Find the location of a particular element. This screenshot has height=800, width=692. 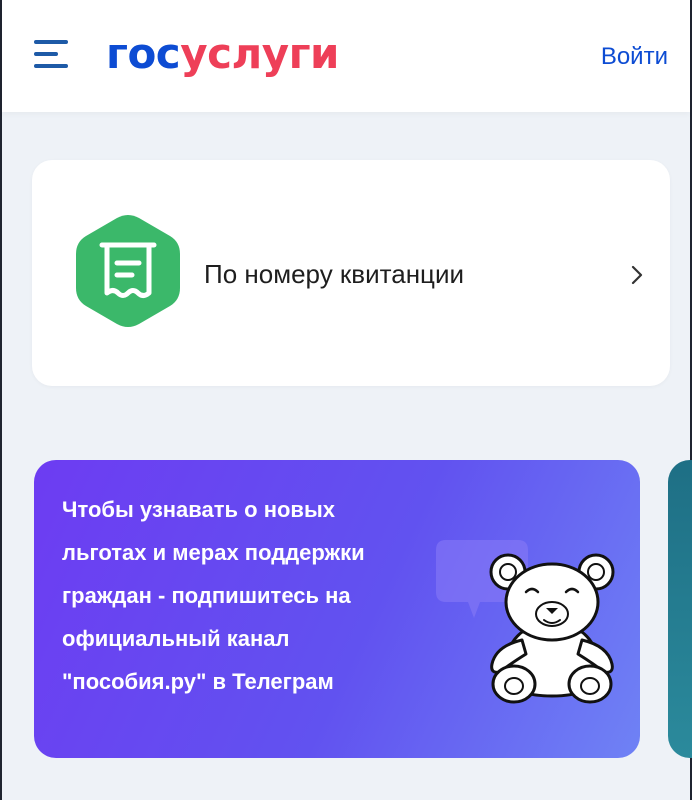

receipt-search-label: По номеру квитанции is located at coordinates (334, 274).